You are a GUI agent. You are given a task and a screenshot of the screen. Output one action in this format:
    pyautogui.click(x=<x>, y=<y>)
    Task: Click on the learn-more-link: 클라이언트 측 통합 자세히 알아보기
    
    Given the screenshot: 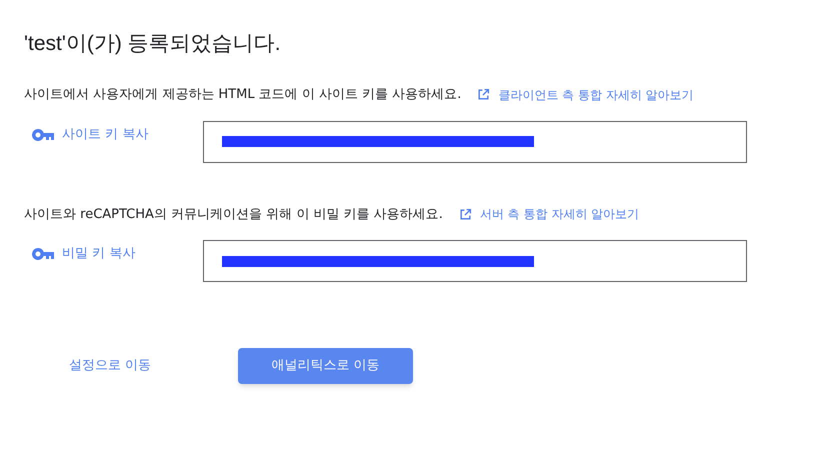 What is the action you would take?
    pyautogui.click(x=585, y=95)
    